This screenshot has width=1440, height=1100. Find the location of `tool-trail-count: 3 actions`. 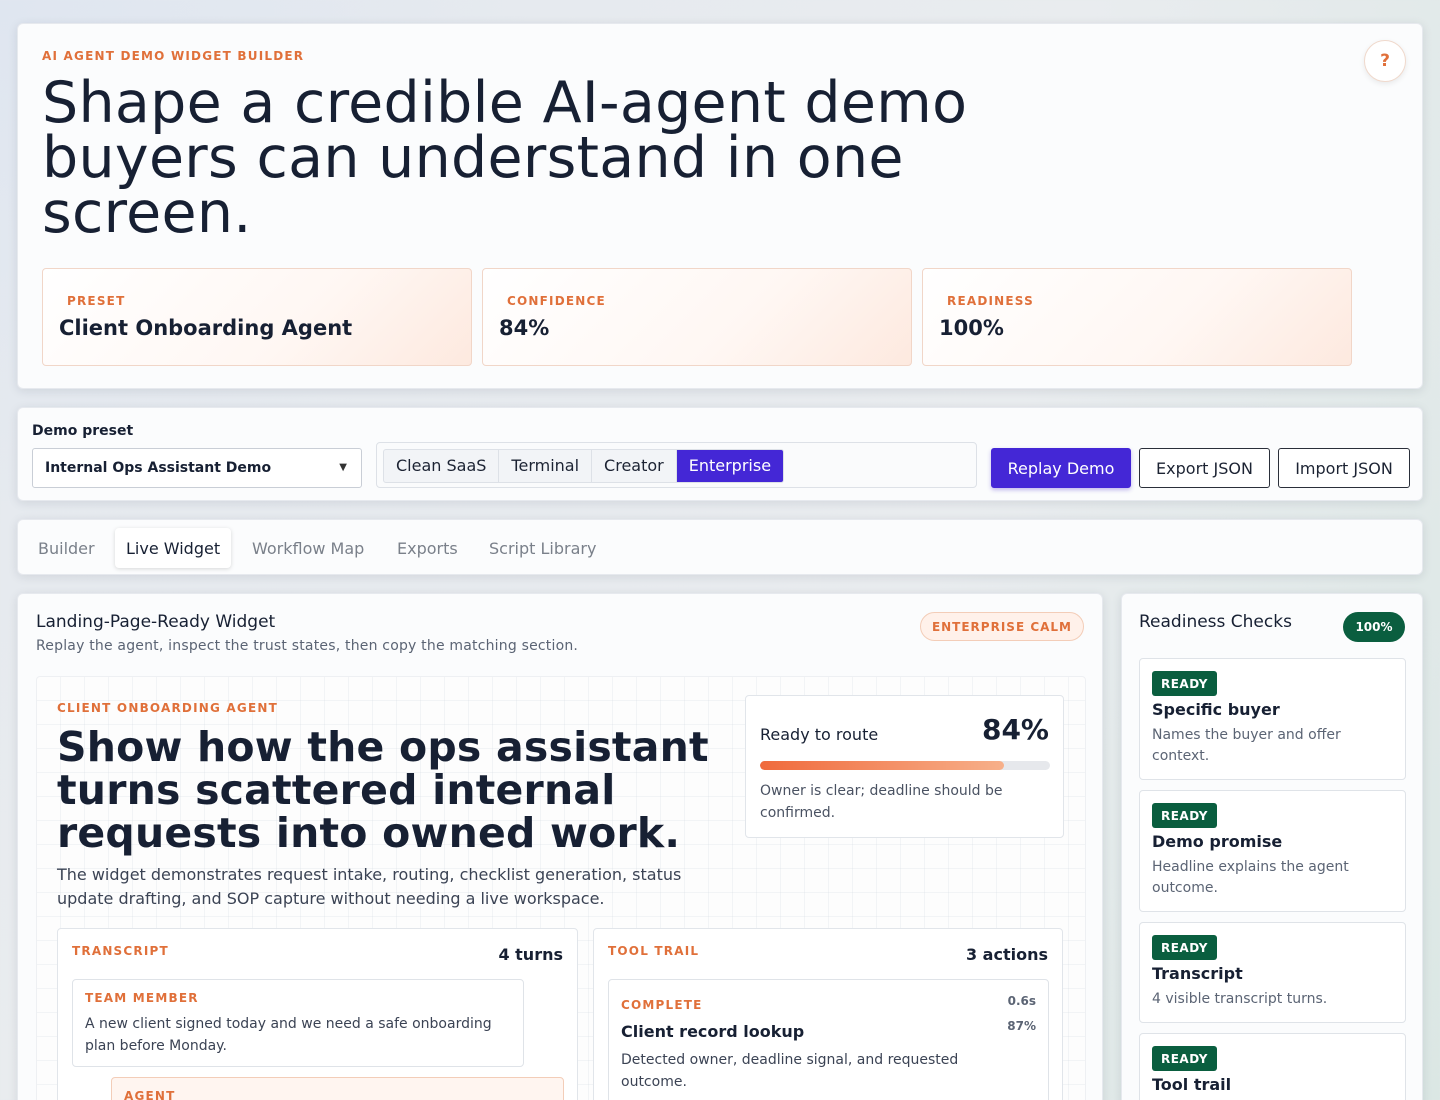

tool-trail-count: 3 actions is located at coordinates (1006, 954).